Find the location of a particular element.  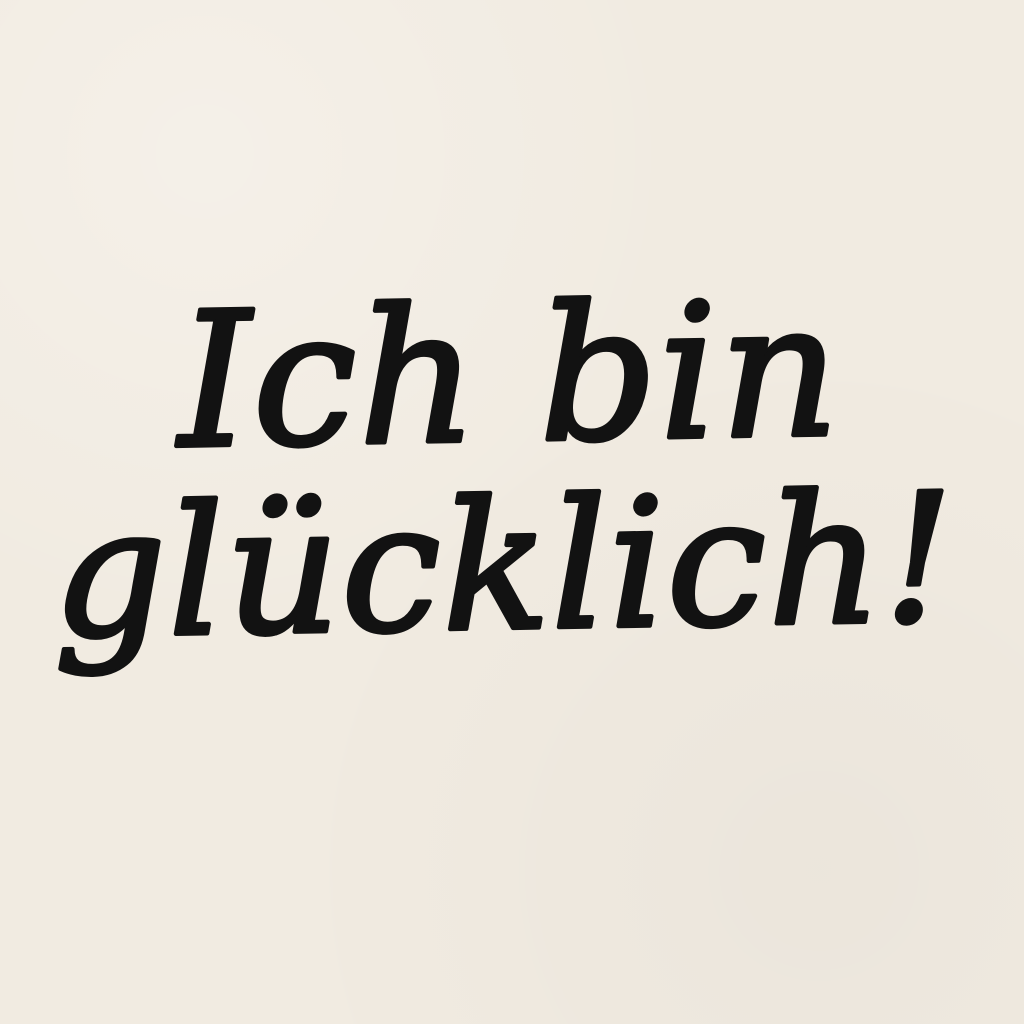

handwritten-line-1: Ich bin is located at coordinates (507, 375).